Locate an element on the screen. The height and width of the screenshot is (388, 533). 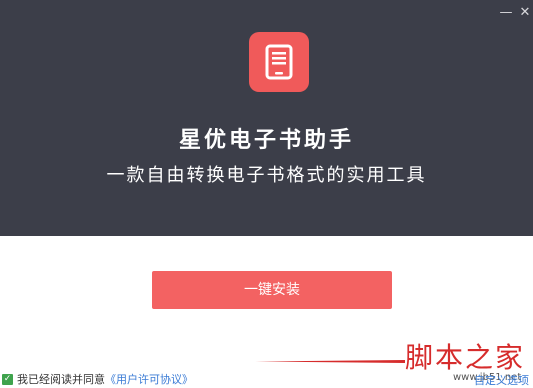
ebook-tablet-icon is located at coordinates (279, 62).